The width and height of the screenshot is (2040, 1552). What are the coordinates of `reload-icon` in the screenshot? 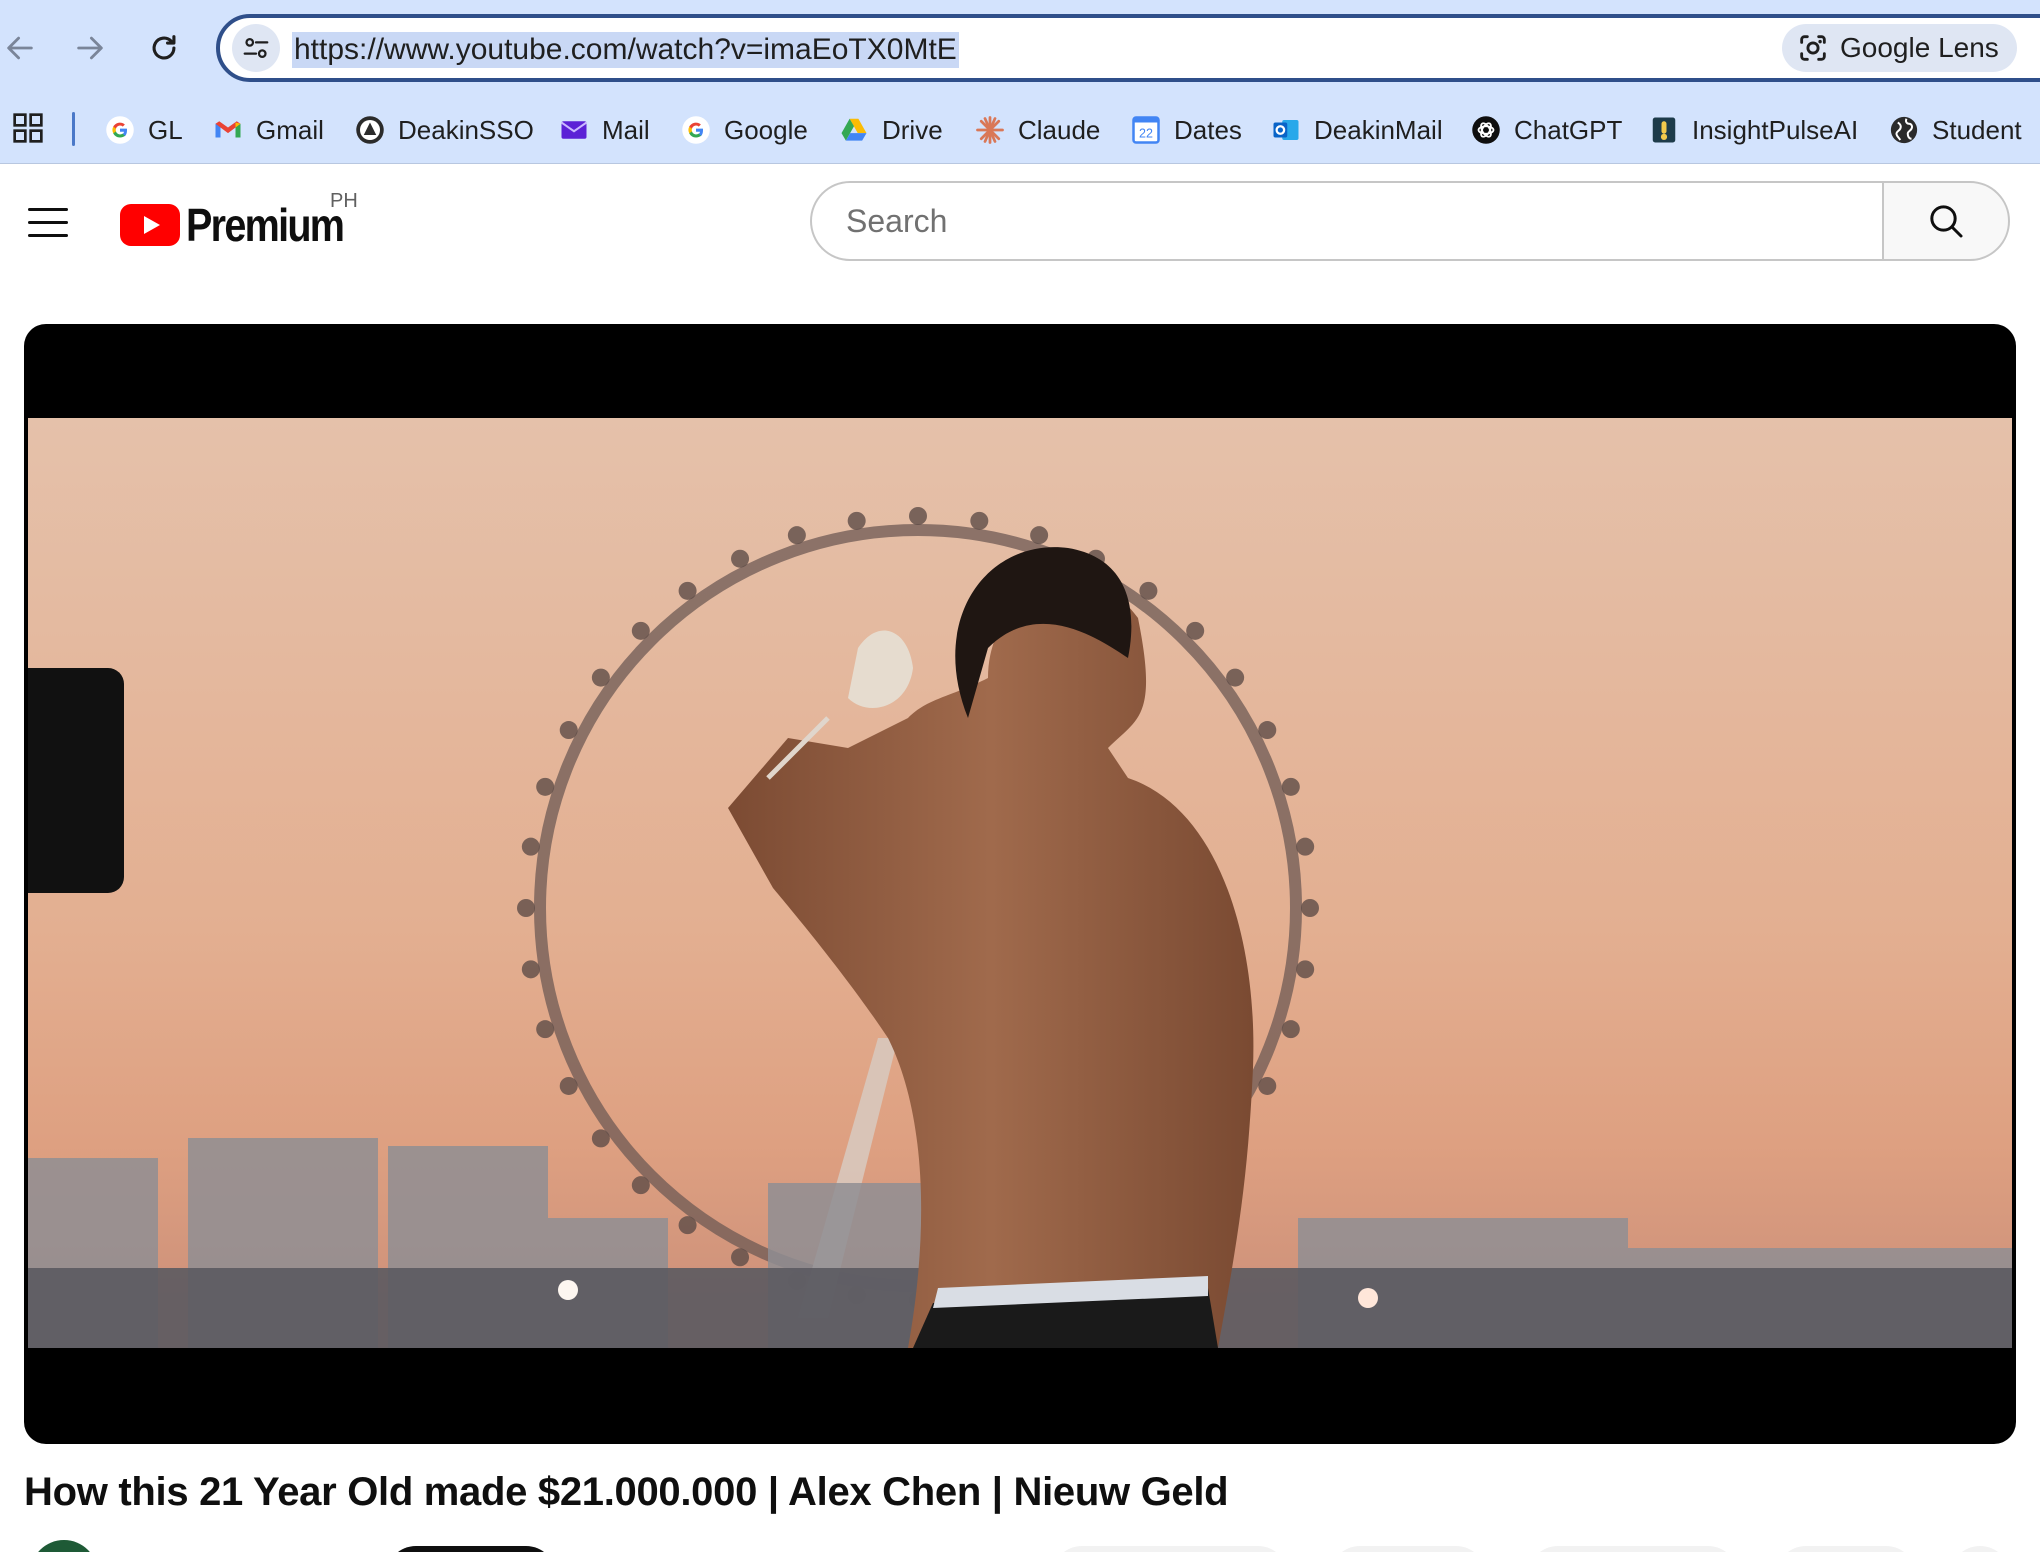 It's located at (164, 47).